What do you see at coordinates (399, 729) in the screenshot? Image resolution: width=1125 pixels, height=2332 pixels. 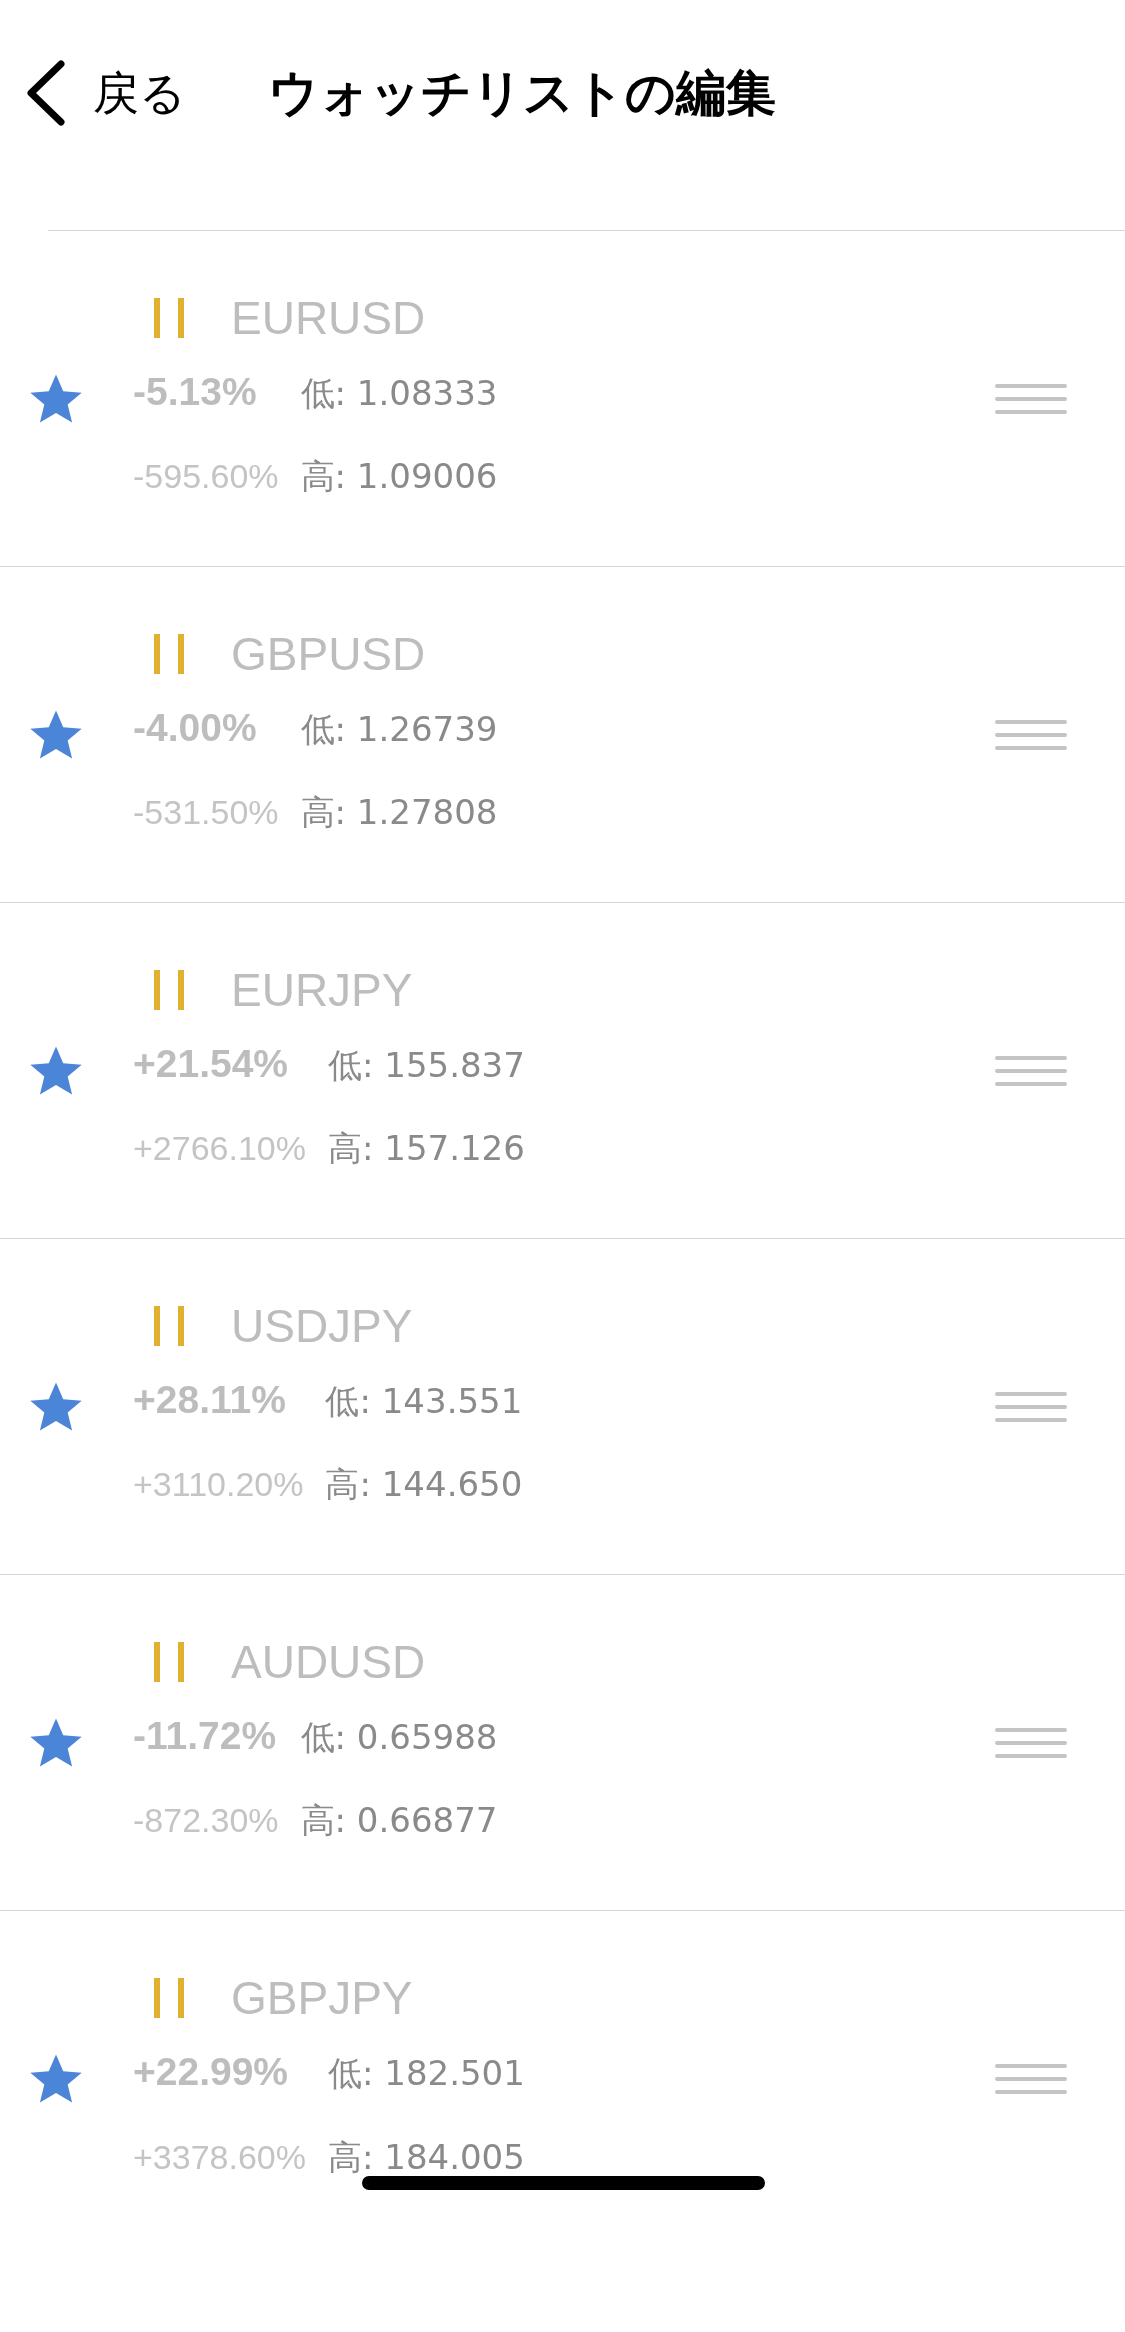 I see `low-price: 低: 1.26739` at bounding box center [399, 729].